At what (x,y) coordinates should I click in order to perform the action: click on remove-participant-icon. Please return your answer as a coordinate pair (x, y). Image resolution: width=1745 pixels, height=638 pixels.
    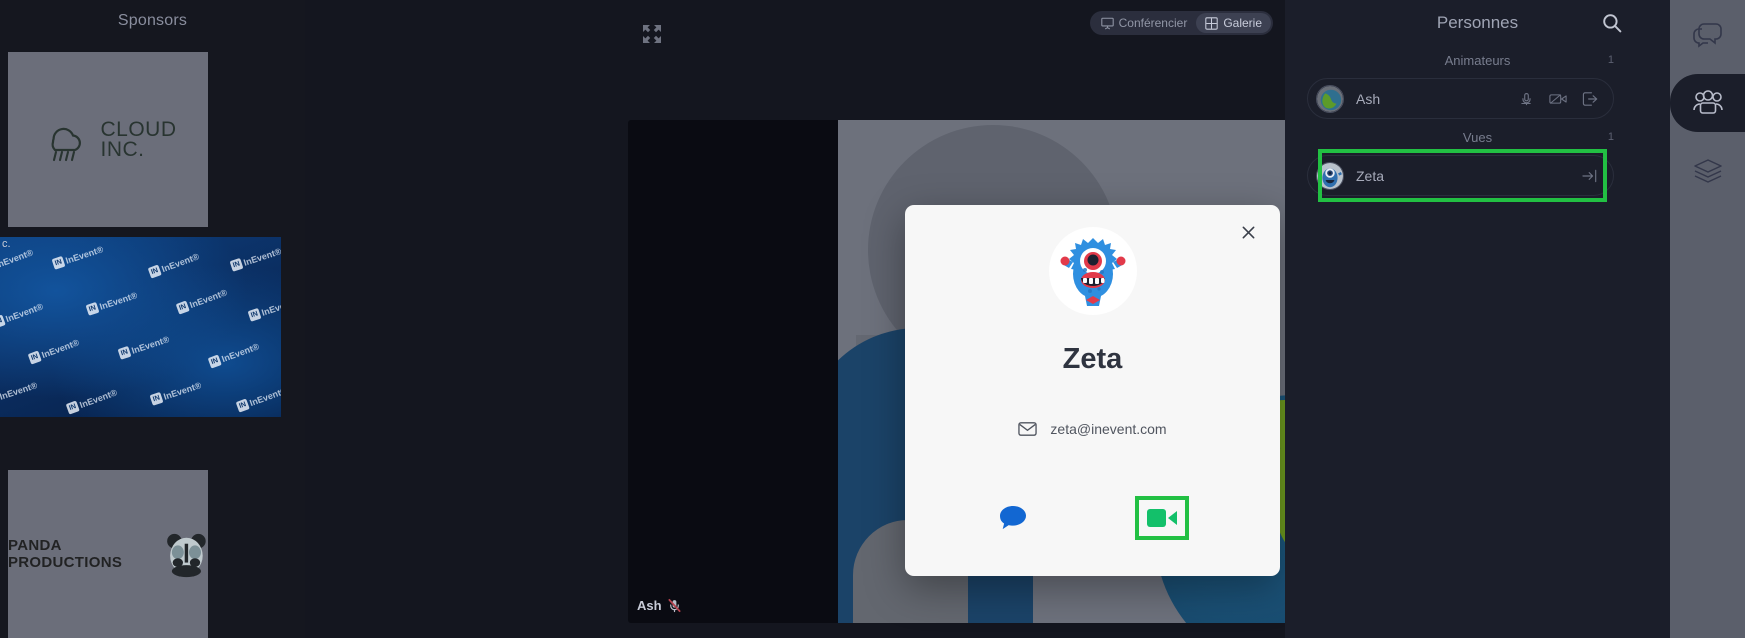
    Looking at the image, I should click on (1589, 98).